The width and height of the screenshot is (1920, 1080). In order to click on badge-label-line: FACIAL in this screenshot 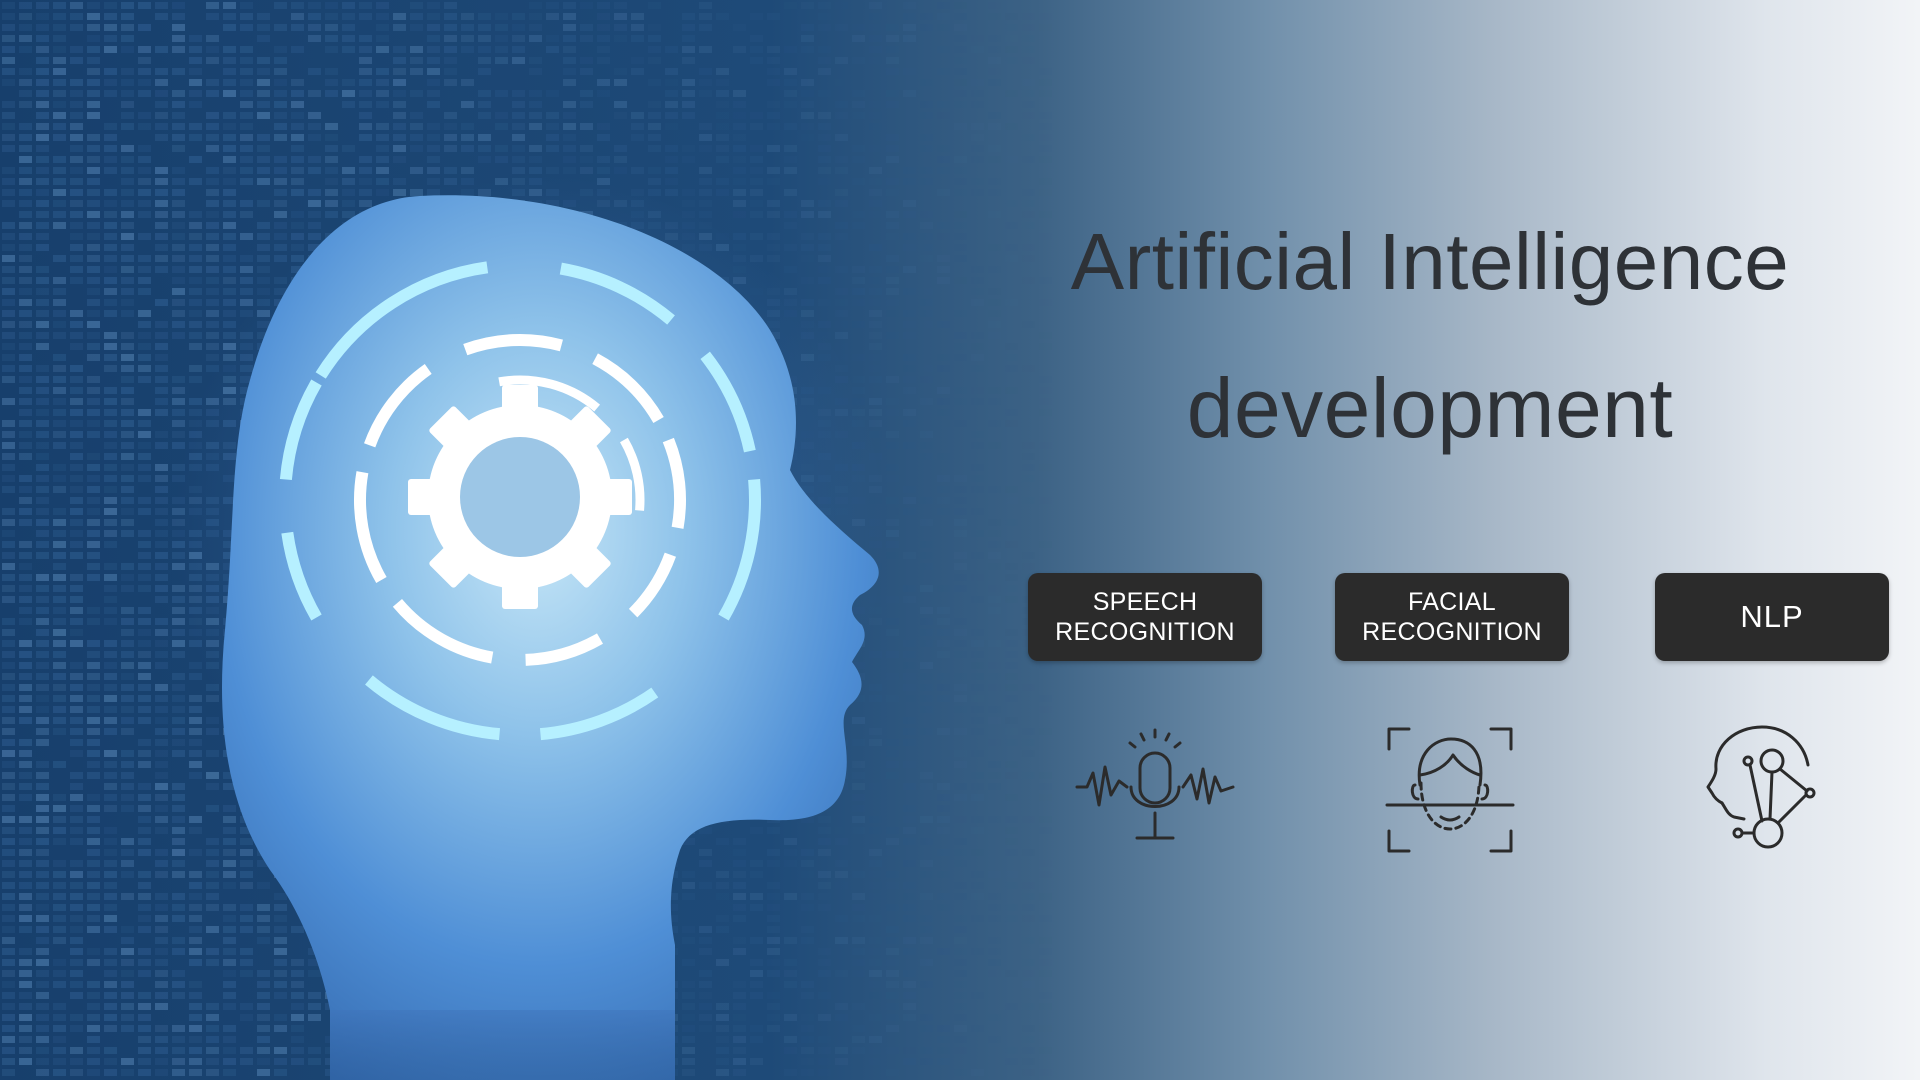, I will do `click(1452, 602)`.